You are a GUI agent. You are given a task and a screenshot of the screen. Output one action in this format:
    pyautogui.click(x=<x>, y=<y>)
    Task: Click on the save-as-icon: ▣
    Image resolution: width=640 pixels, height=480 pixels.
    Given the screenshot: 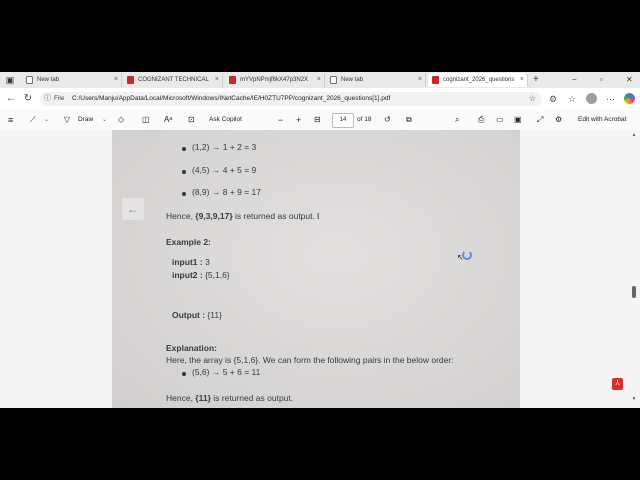 What is the action you would take?
    pyautogui.click(x=518, y=120)
    